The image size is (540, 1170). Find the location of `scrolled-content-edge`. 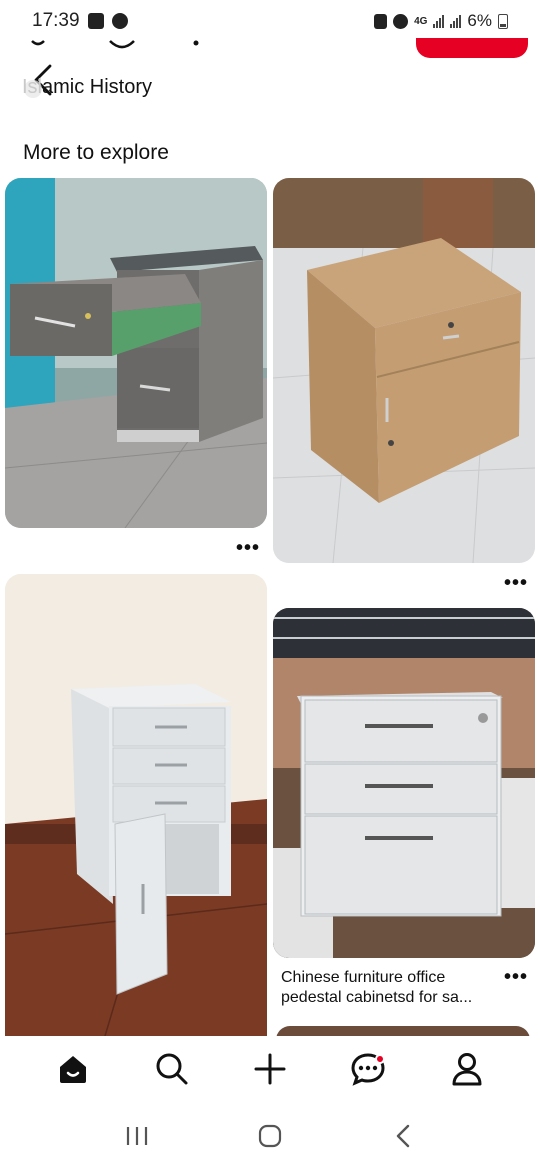

scrolled-content-edge is located at coordinates (270, 44).